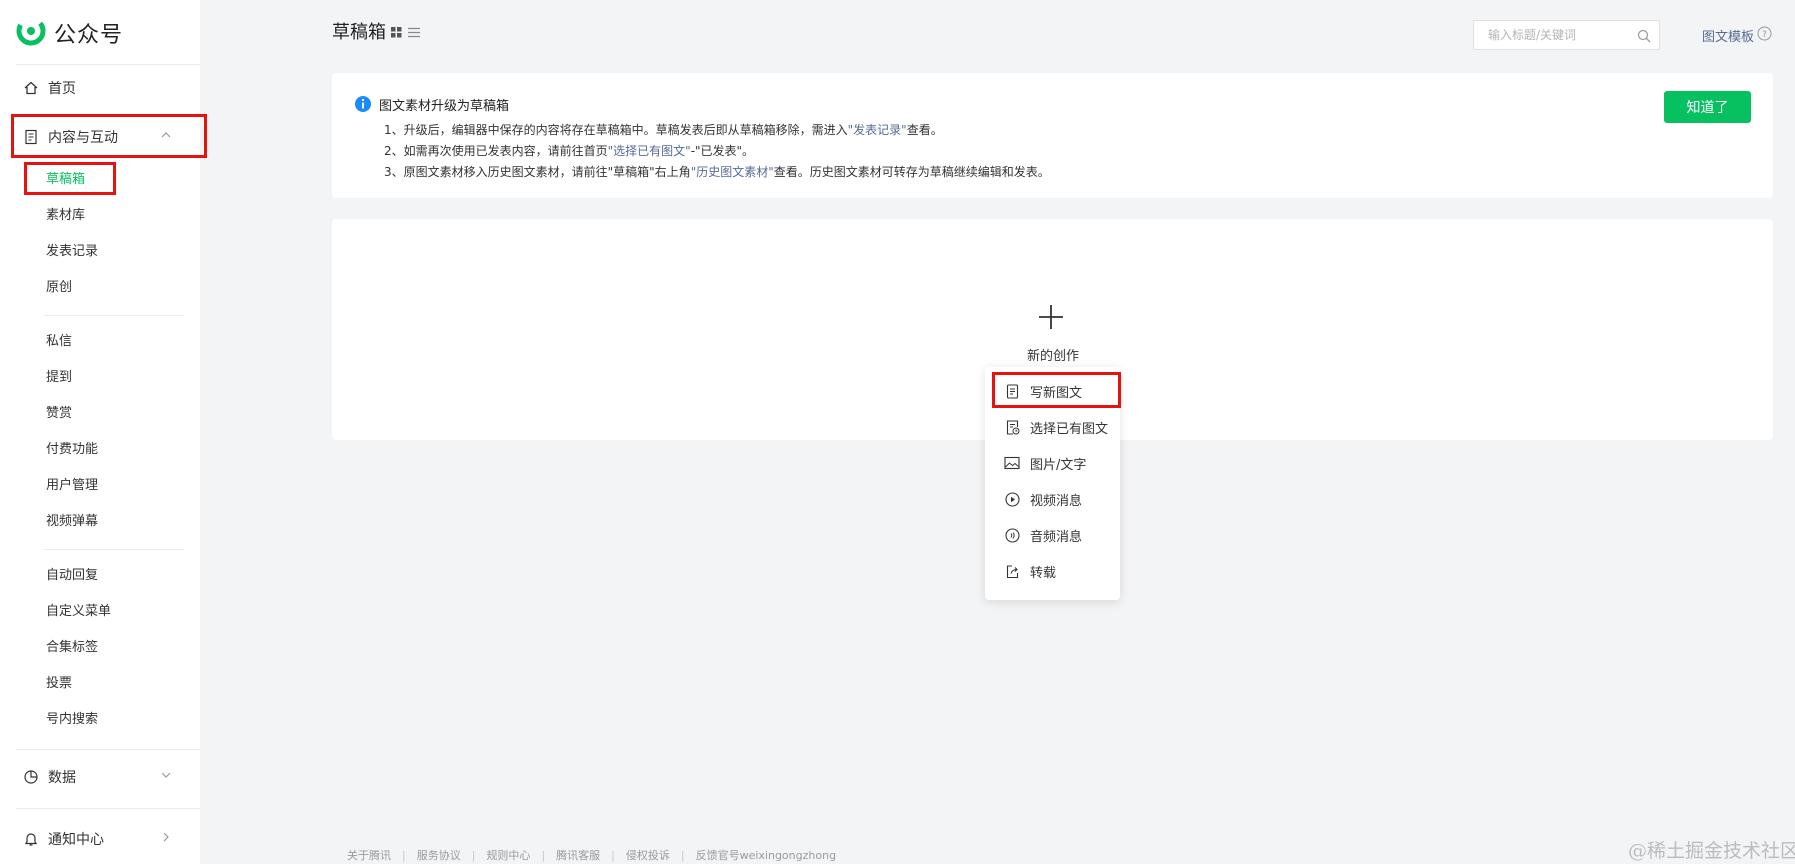 The image size is (1795, 864). What do you see at coordinates (108, 839) in the screenshot?
I see `nav-notice-center: 通知中心` at bounding box center [108, 839].